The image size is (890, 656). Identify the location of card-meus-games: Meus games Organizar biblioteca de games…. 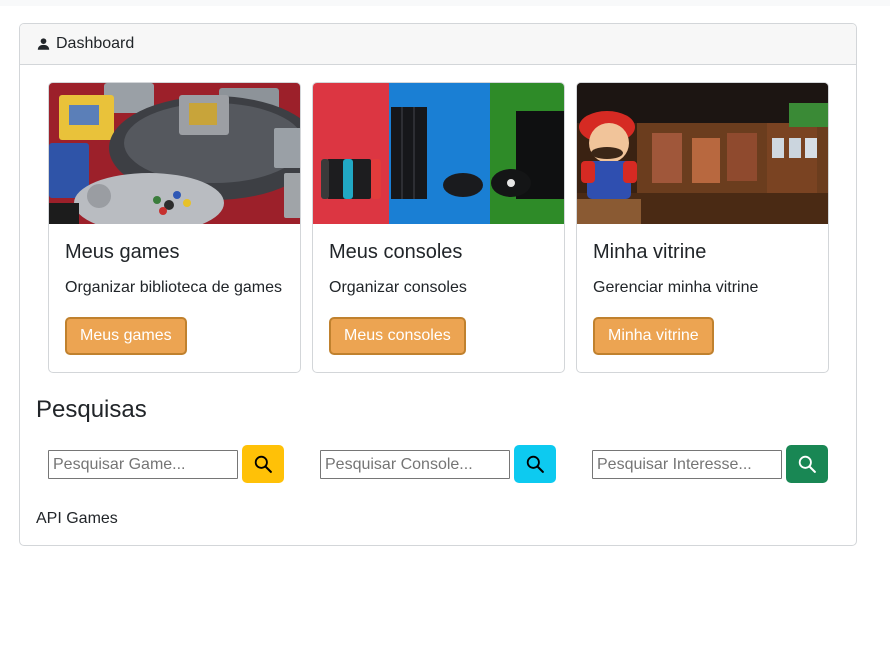
(174, 227).